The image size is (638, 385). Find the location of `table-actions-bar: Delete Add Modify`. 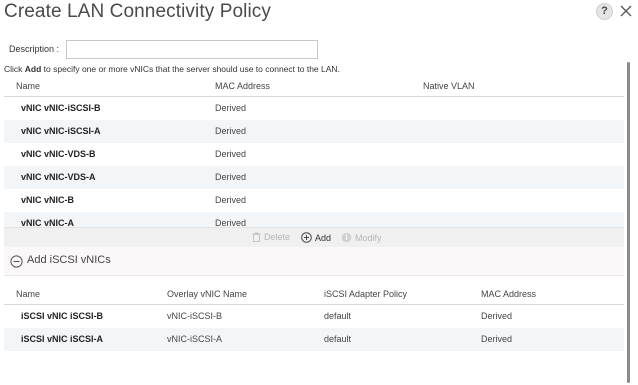

table-actions-bar: Delete Add Modify is located at coordinates (314, 237).